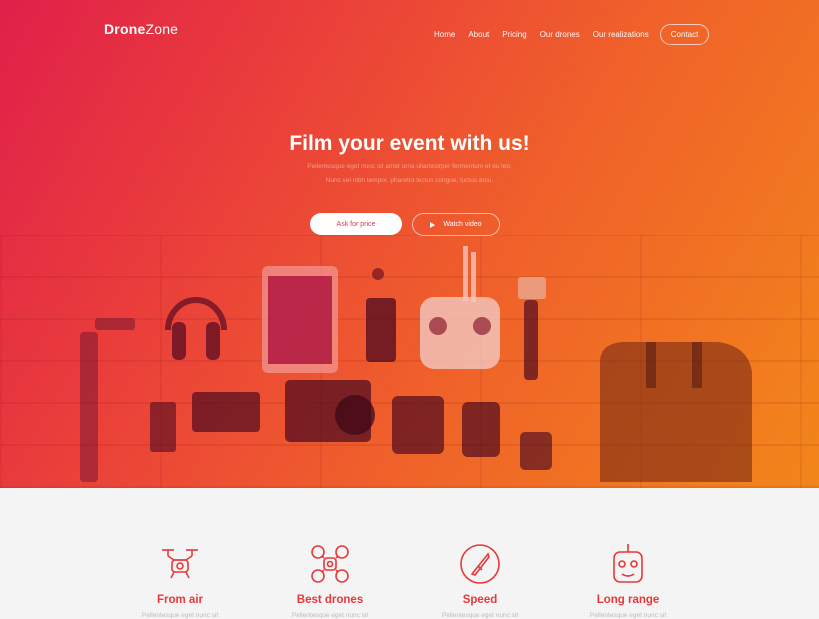 The width and height of the screenshot is (819, 619). What do you see at coordinates (179, 600) in the screenshot?
I see `feature-title: From air` at bounding box center [179, 600].